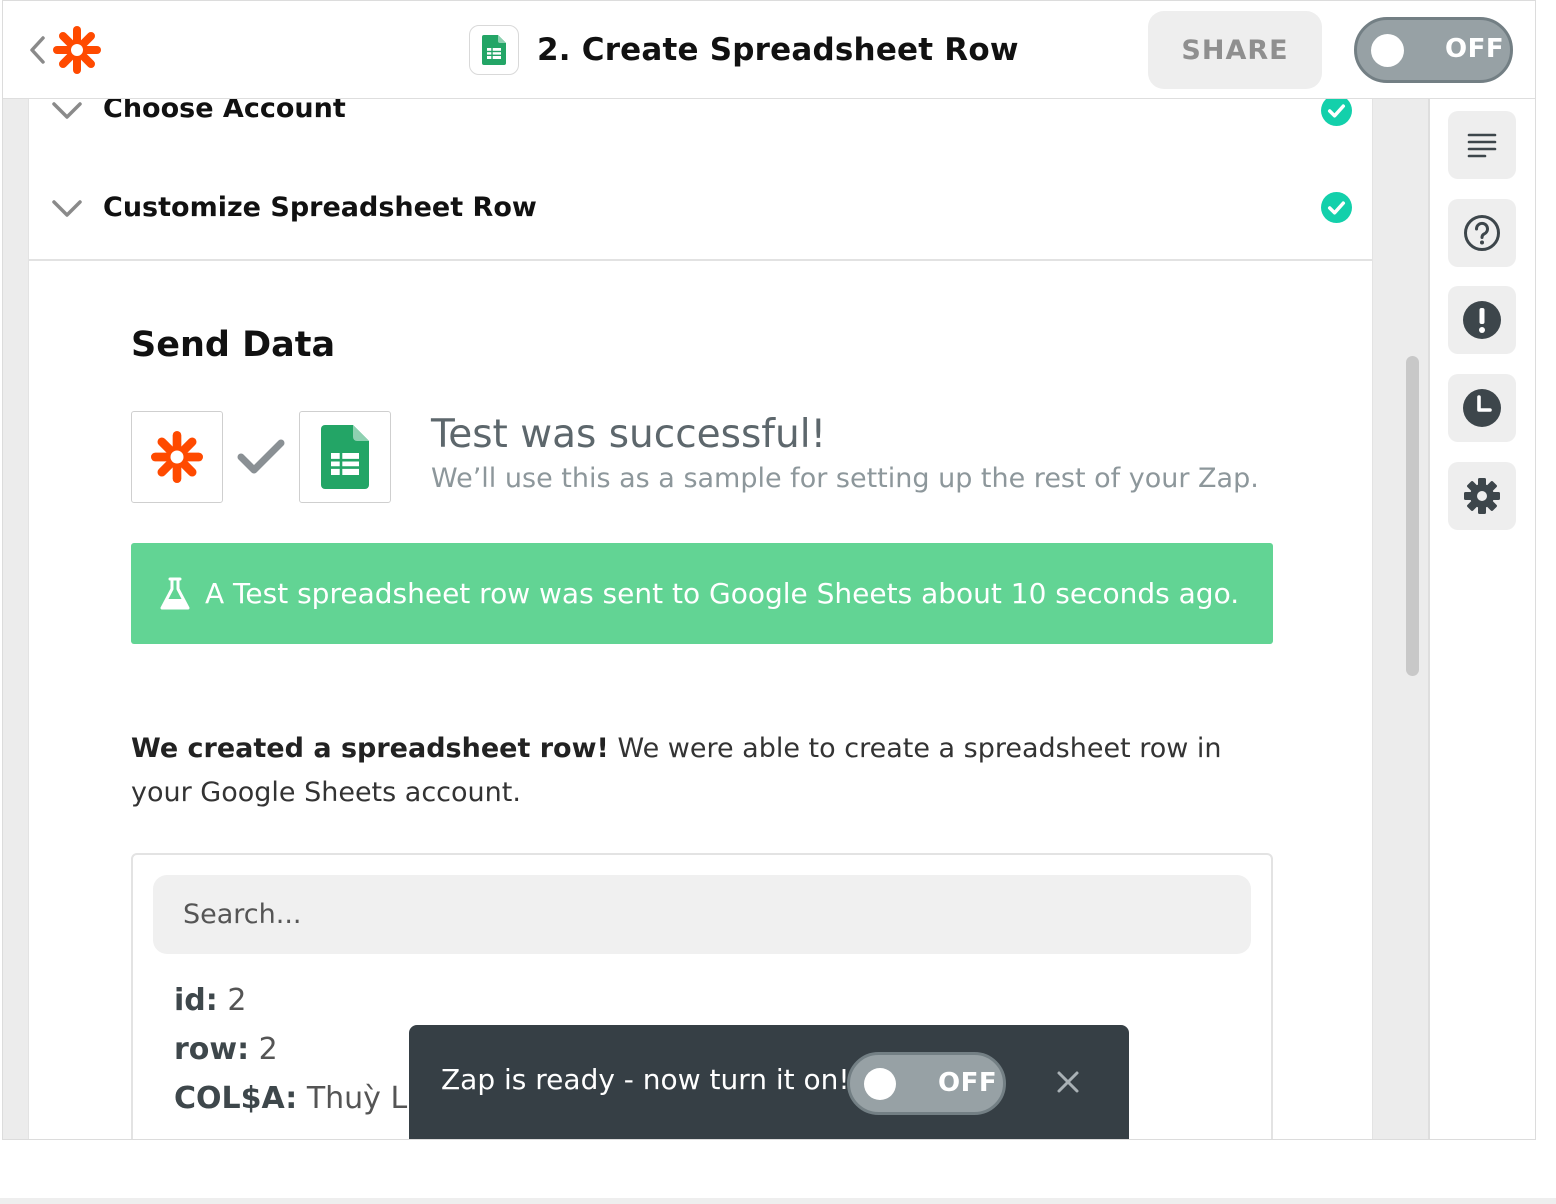 This screenshot has width=1556, height=1204. I want to click on zapier-app-icon, so click(177, 457).